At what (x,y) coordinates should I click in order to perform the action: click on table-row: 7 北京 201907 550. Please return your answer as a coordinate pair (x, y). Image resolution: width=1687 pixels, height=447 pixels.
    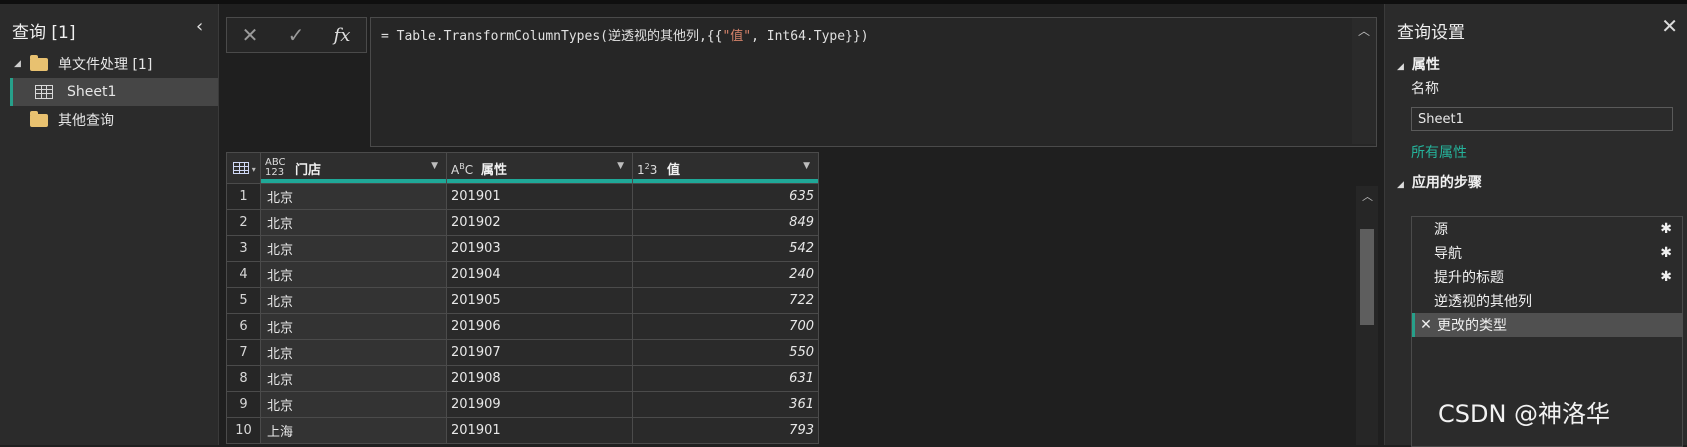
    Looking at the image, I should click on (522, 352).